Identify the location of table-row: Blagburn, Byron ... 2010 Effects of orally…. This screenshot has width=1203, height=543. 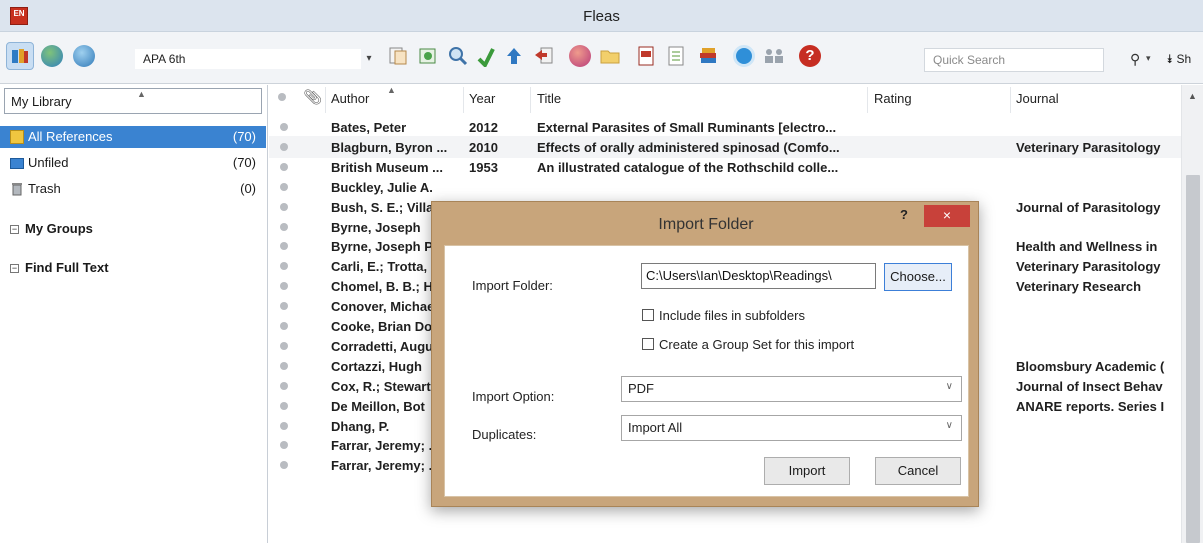
(725, 146).